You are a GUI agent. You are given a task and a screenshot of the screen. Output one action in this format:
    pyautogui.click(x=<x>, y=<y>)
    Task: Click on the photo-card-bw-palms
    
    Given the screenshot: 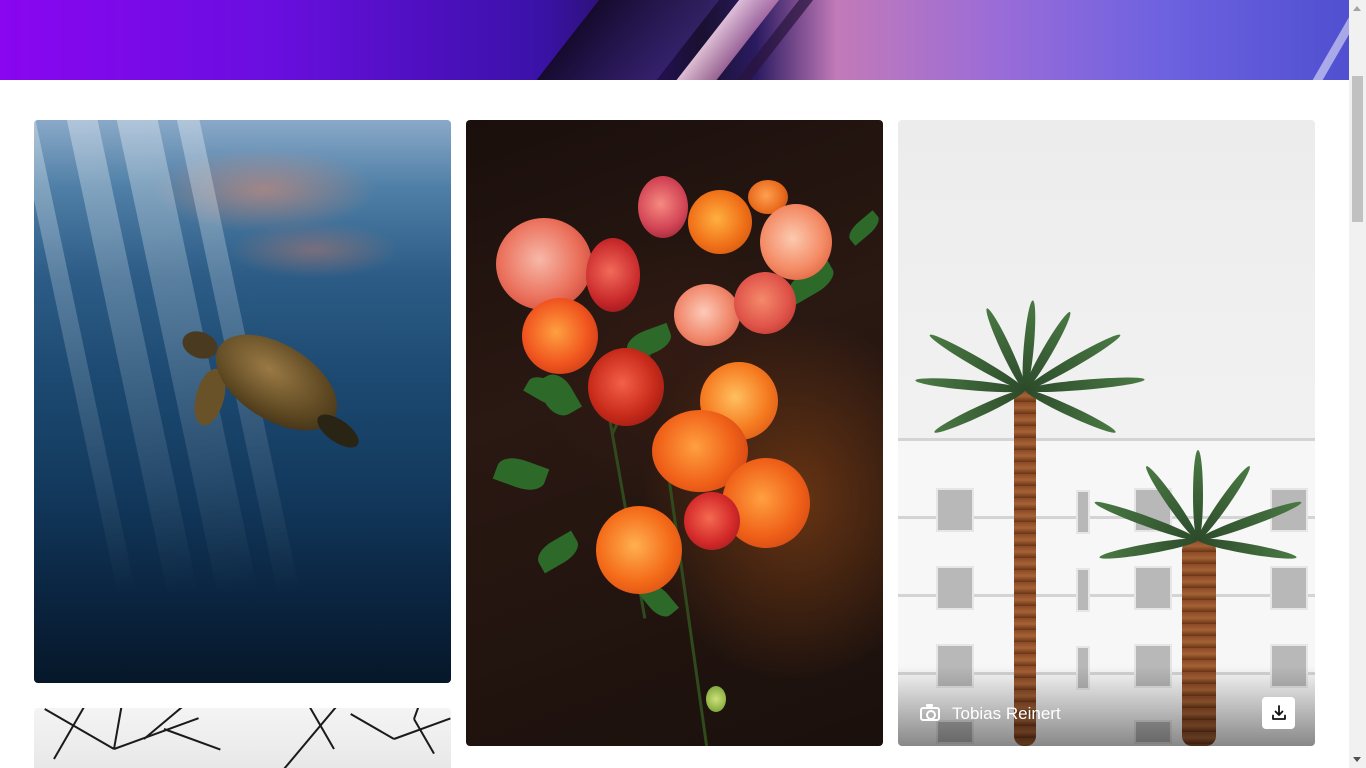 What is the action you would take?
    pyautogui.click(x=242, y=738)
    